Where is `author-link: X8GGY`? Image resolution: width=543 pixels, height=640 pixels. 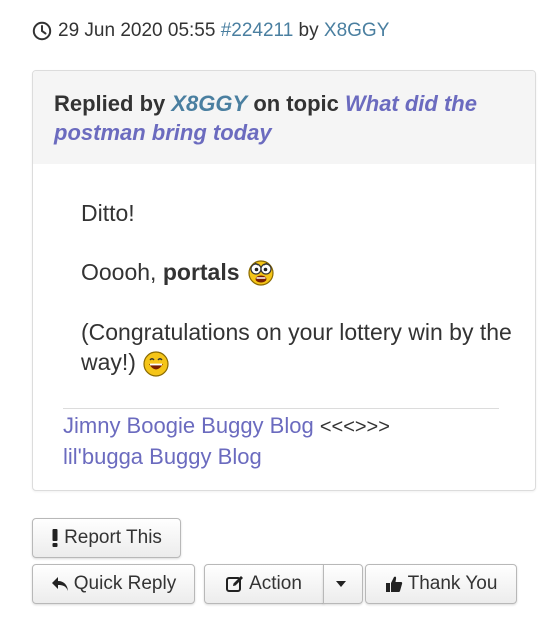 author-link: X8GGY is located at coordinates (356, 31).